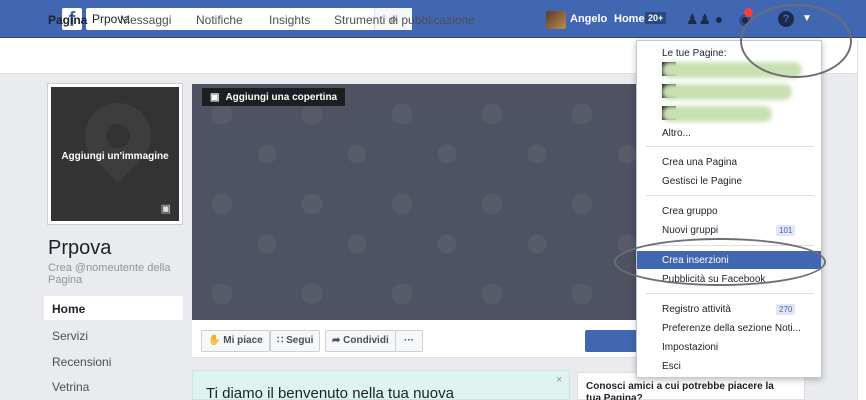  What do you see at coordinates (338, 340) in the screenshot?
I see `share-arrow-icon: ➦` at bounding box center [338, 340].